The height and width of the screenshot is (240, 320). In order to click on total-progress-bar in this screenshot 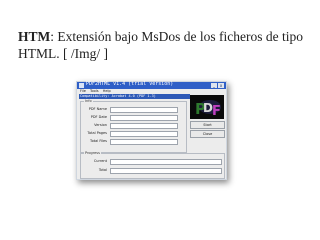, I will do `click(166, 171)`.